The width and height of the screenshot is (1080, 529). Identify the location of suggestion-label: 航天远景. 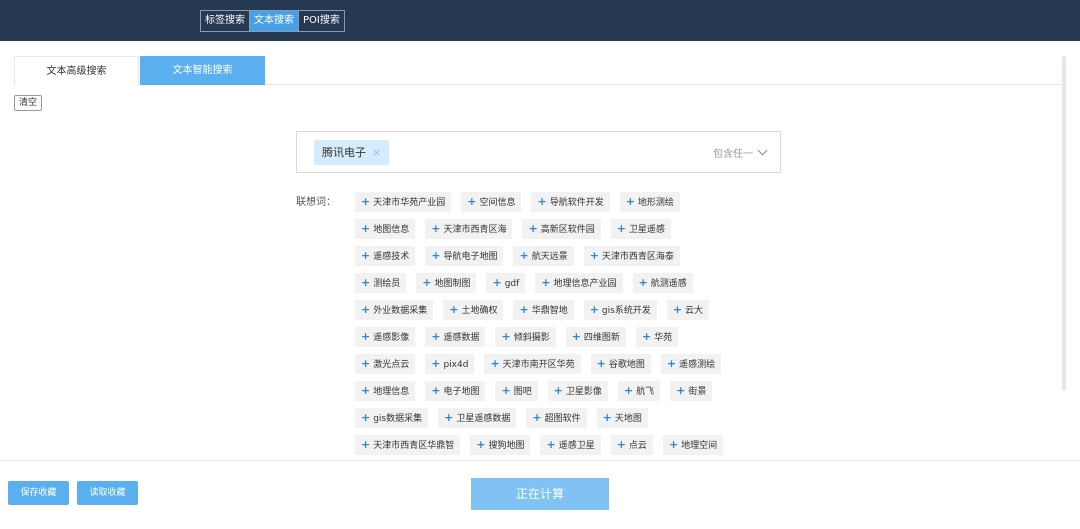
(549, 257).